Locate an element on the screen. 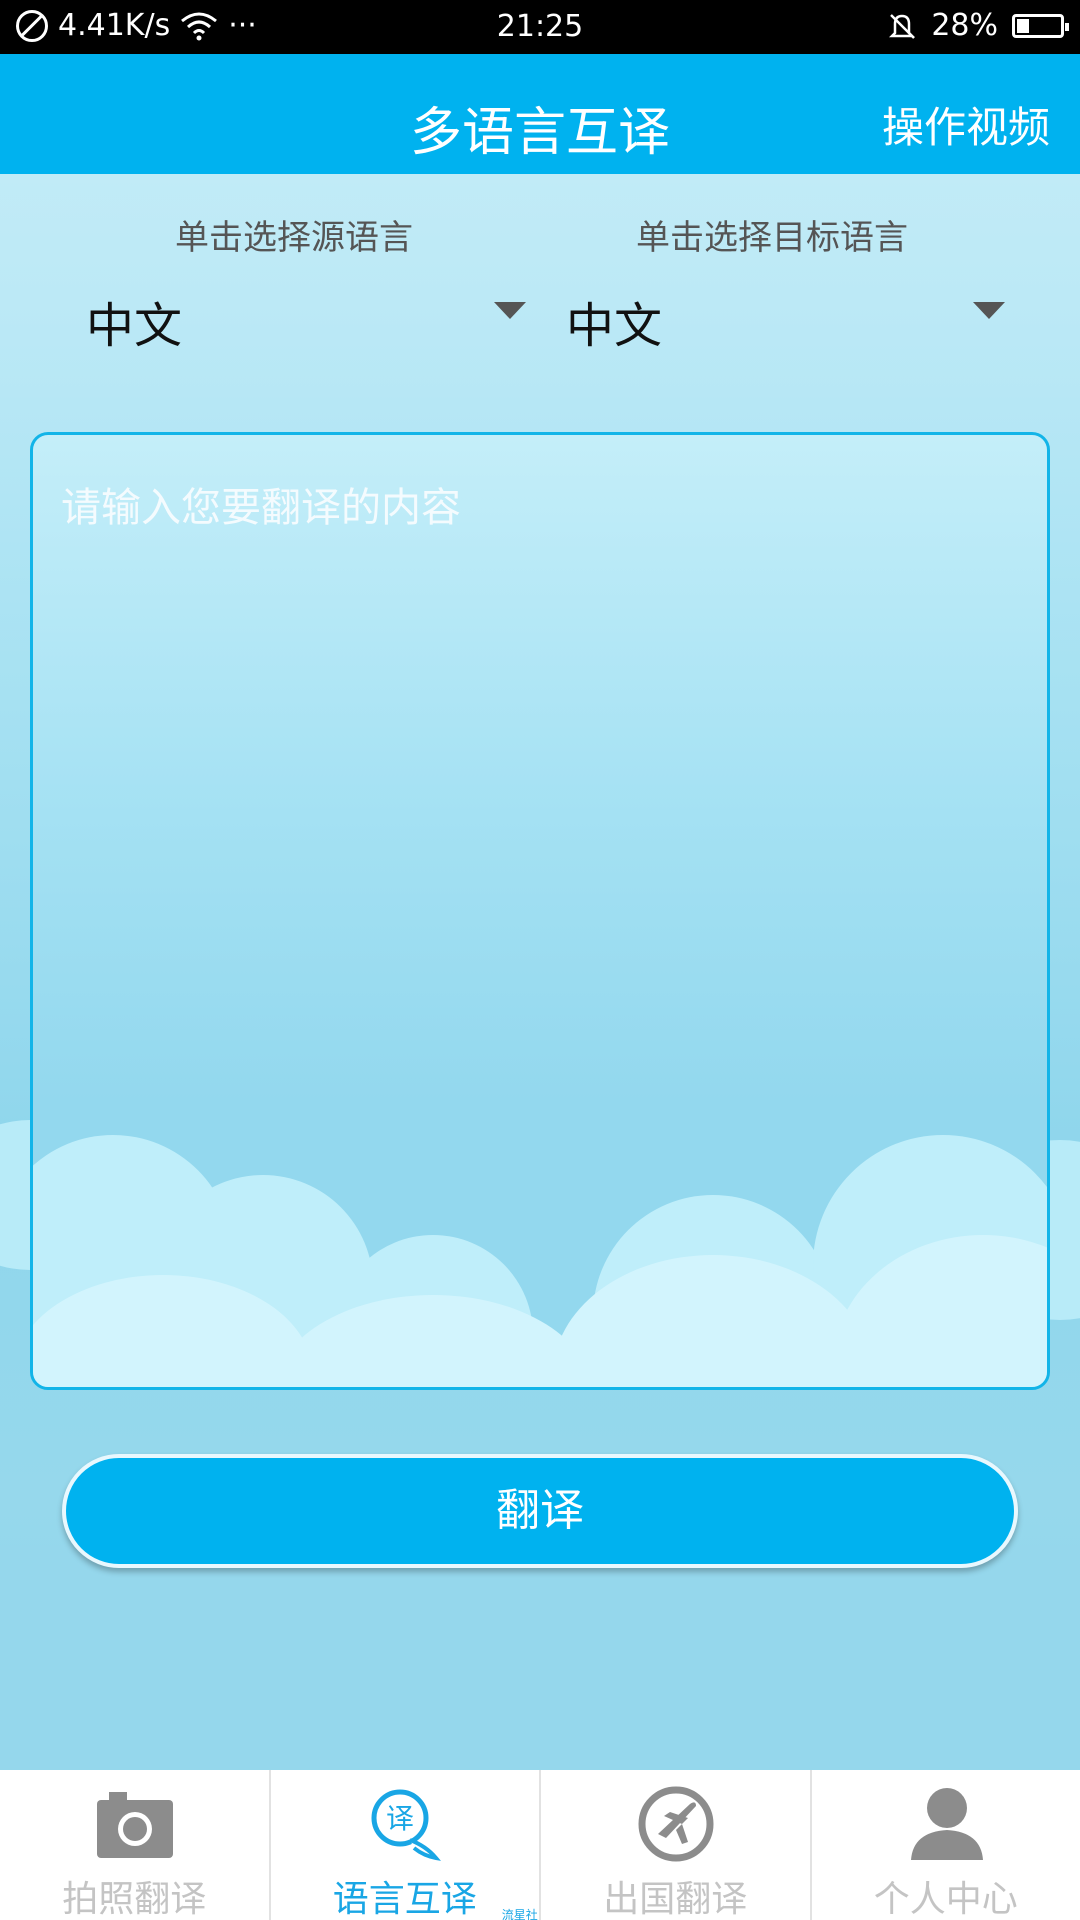 The width and height of the screenshot is (1080, 1920). app-bar: 多语言互译 操作视频 is located at coordinates (540, 114).